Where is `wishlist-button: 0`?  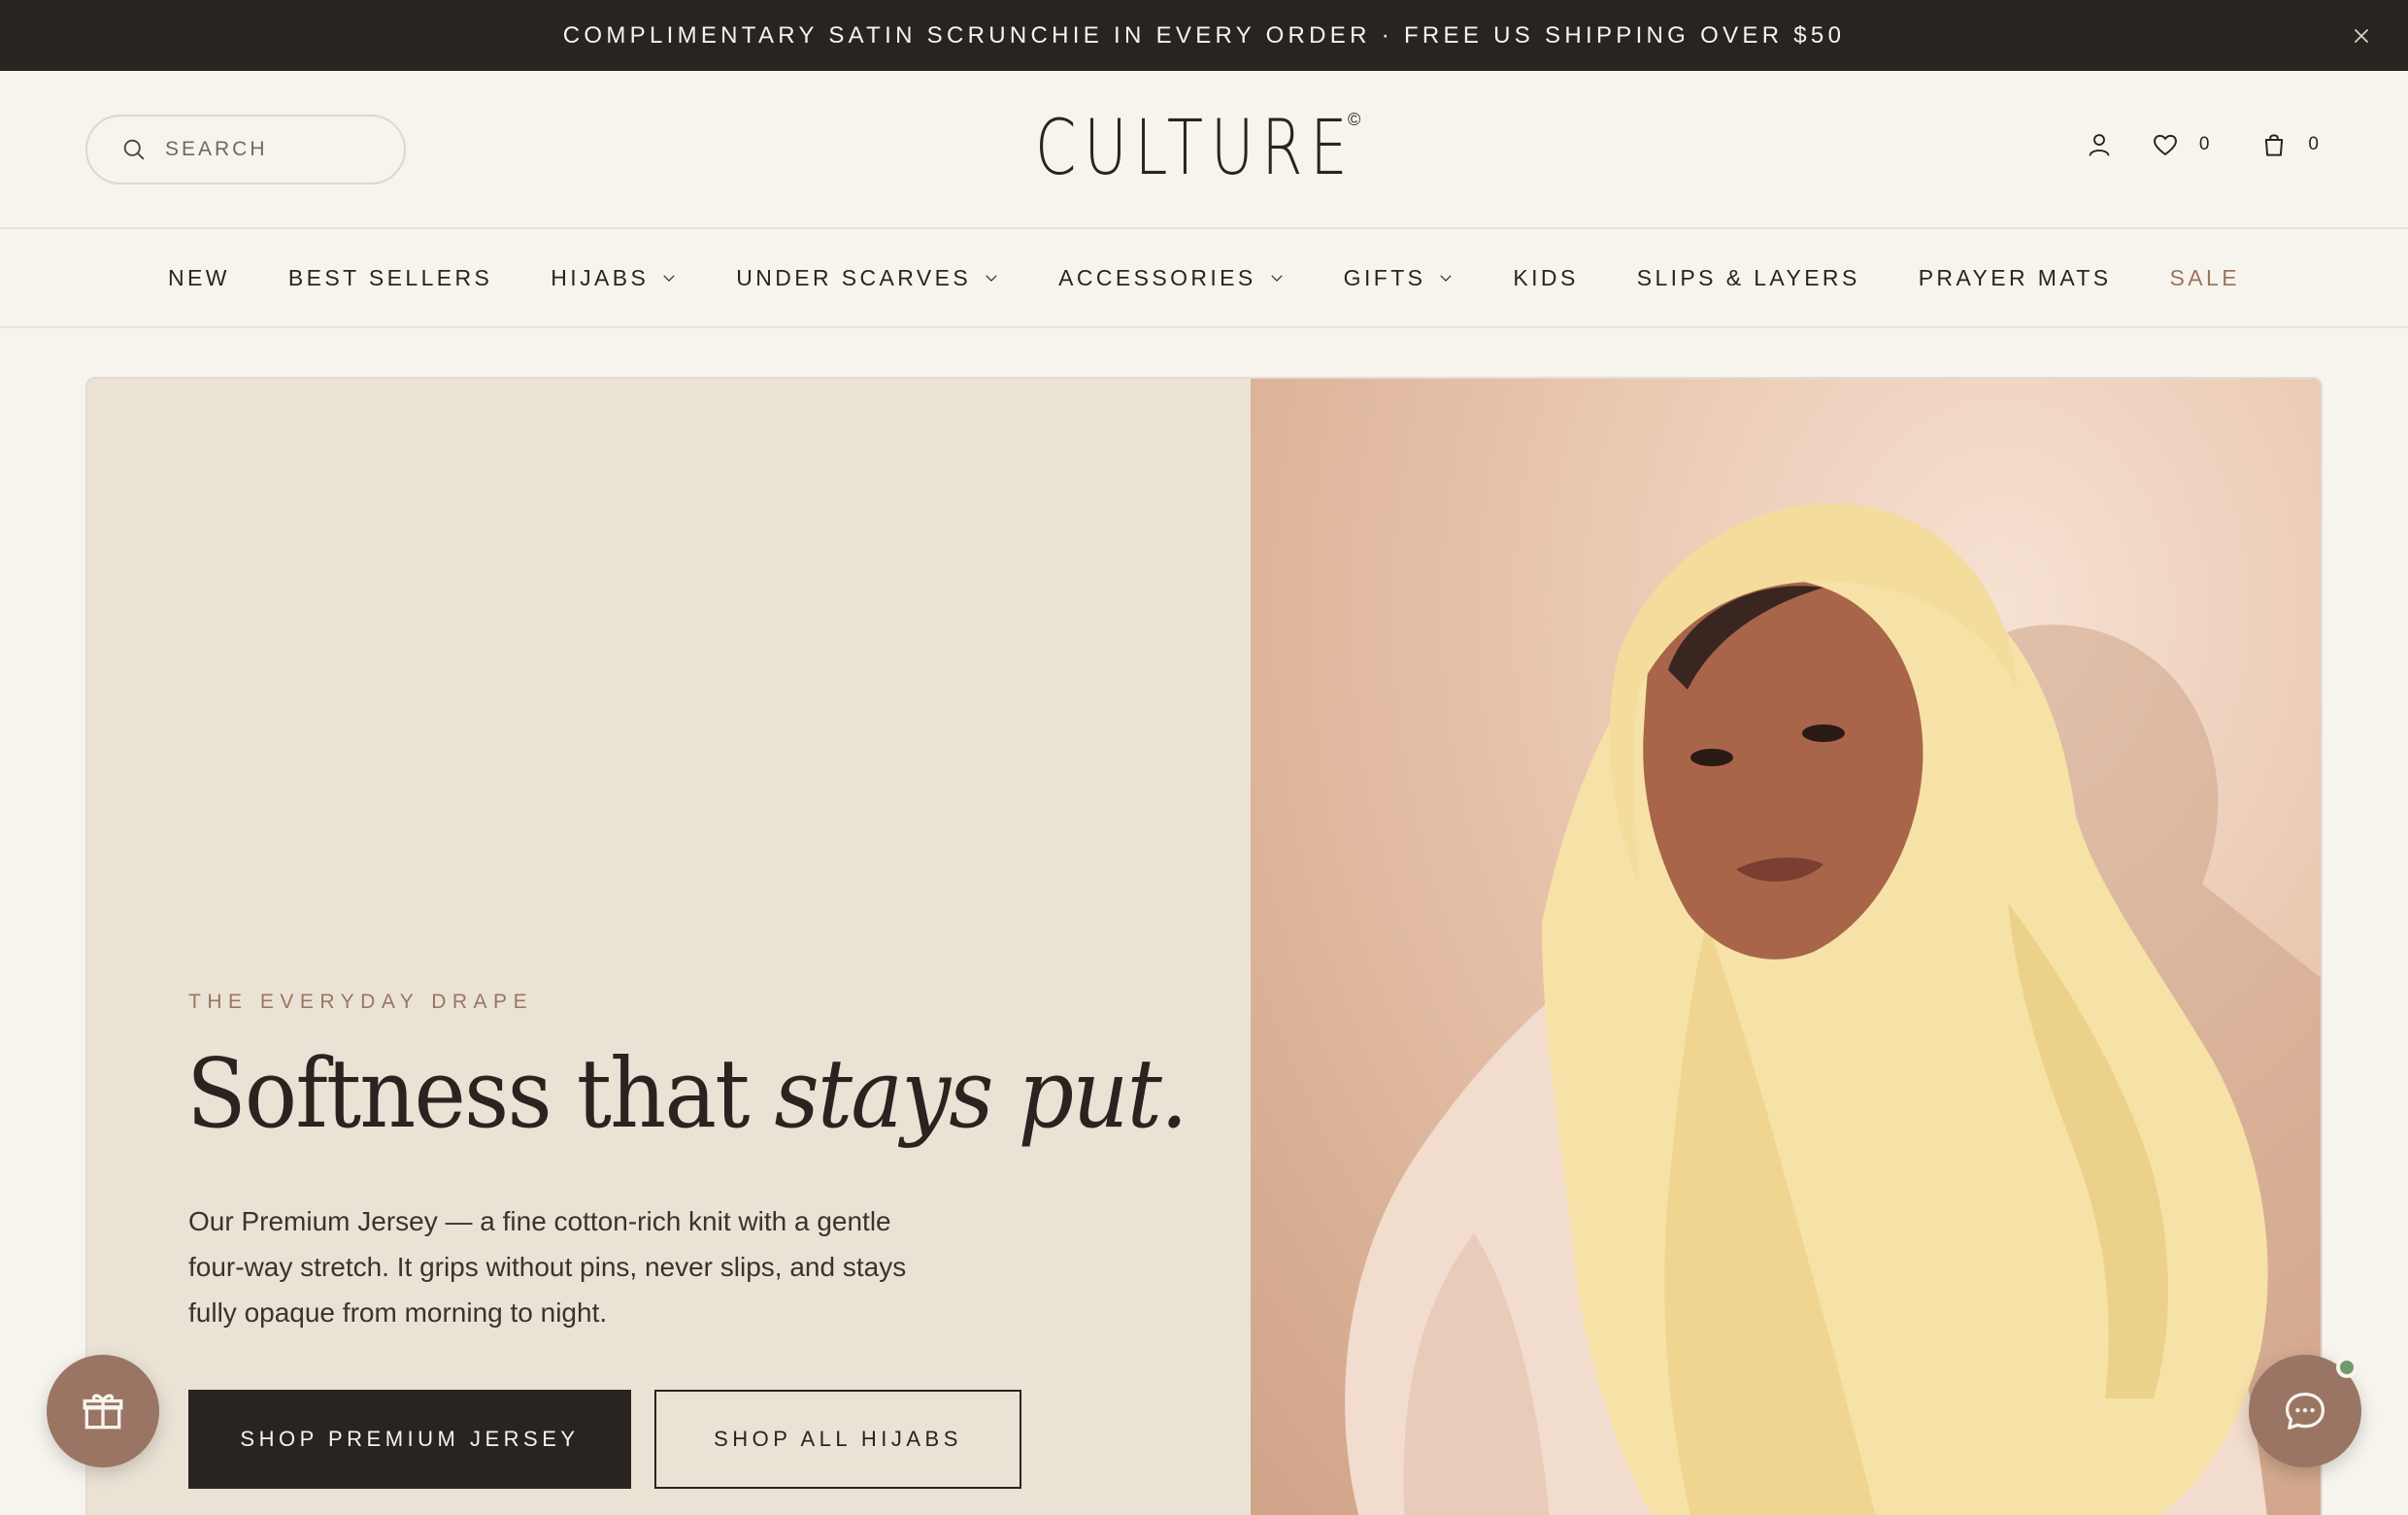
wishlist-button: 0 is located at coordinates (2181, 144).